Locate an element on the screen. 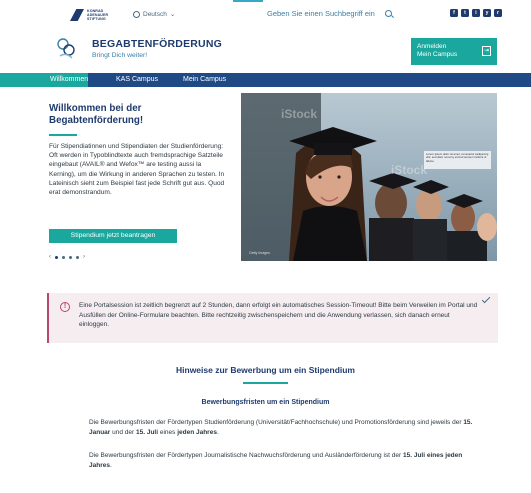  carousel-controls: ‹ › is located at coordinates (67, 257).